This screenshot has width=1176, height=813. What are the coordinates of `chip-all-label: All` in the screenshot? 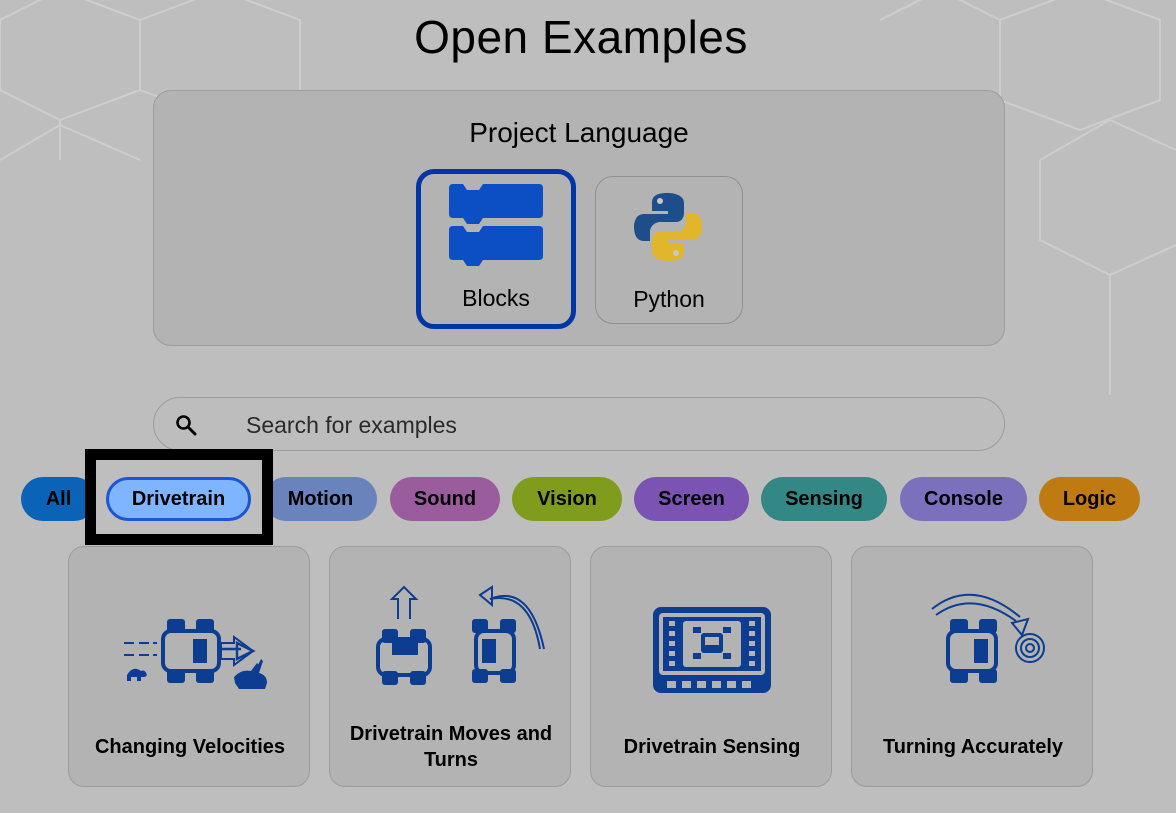 It's located at (58, 498).